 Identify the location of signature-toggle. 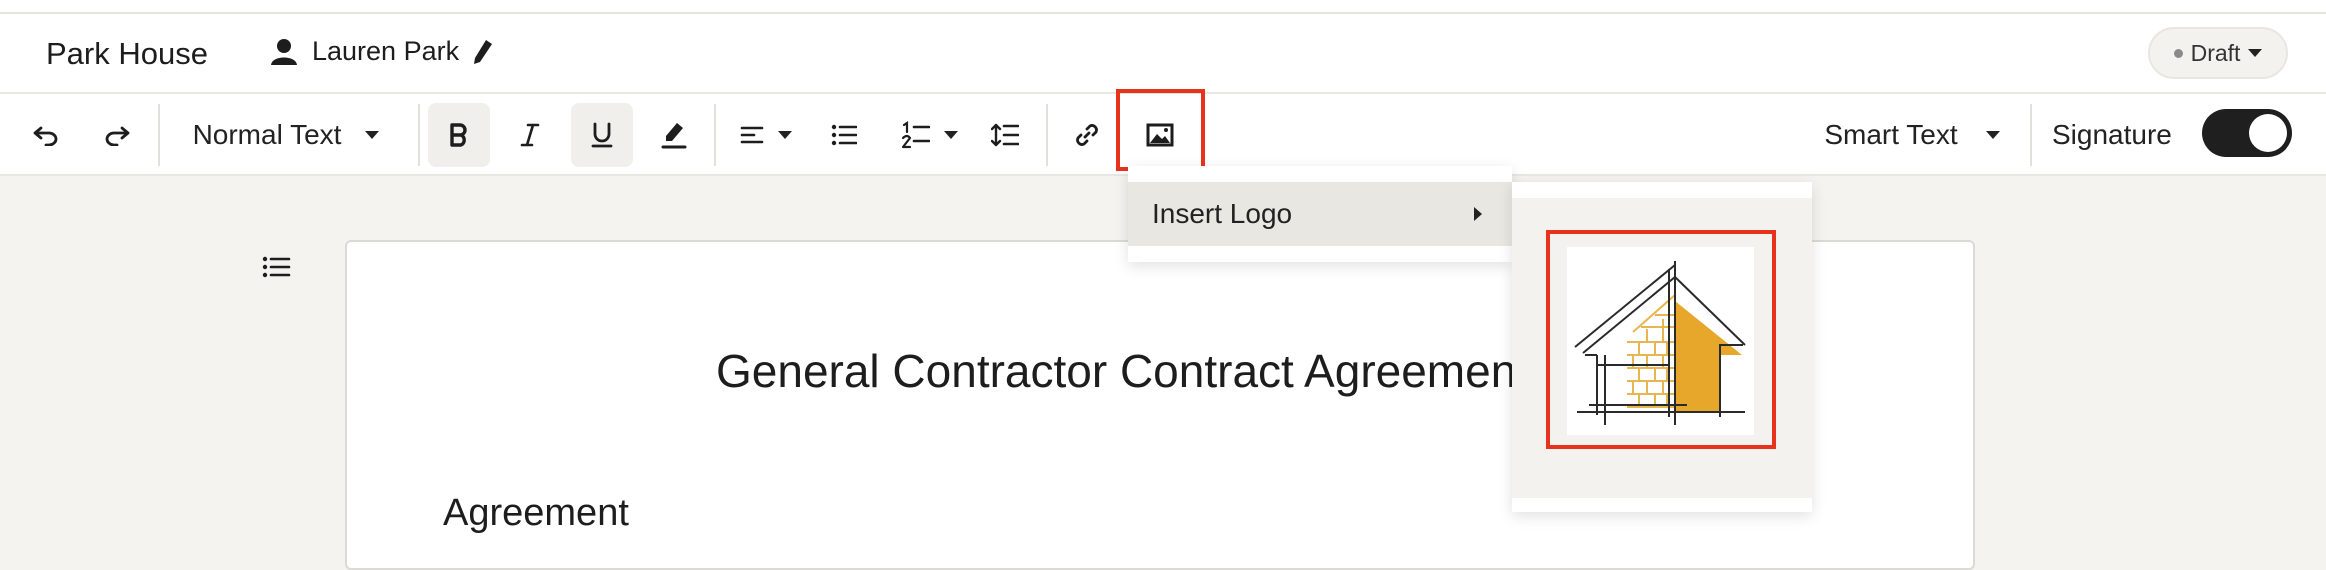
(2247, 133).